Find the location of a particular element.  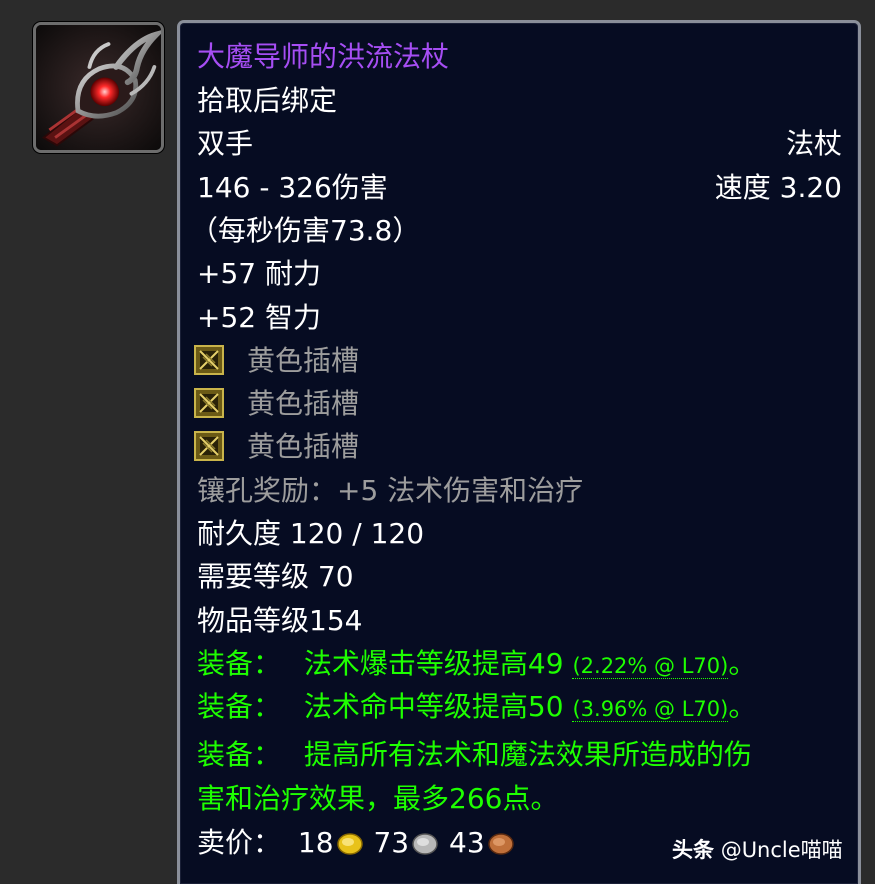

equip-effect-crit: 装备： 法术爆击等级提高49 (2.22% @ L70)。 is located at coordinates (476, 665).